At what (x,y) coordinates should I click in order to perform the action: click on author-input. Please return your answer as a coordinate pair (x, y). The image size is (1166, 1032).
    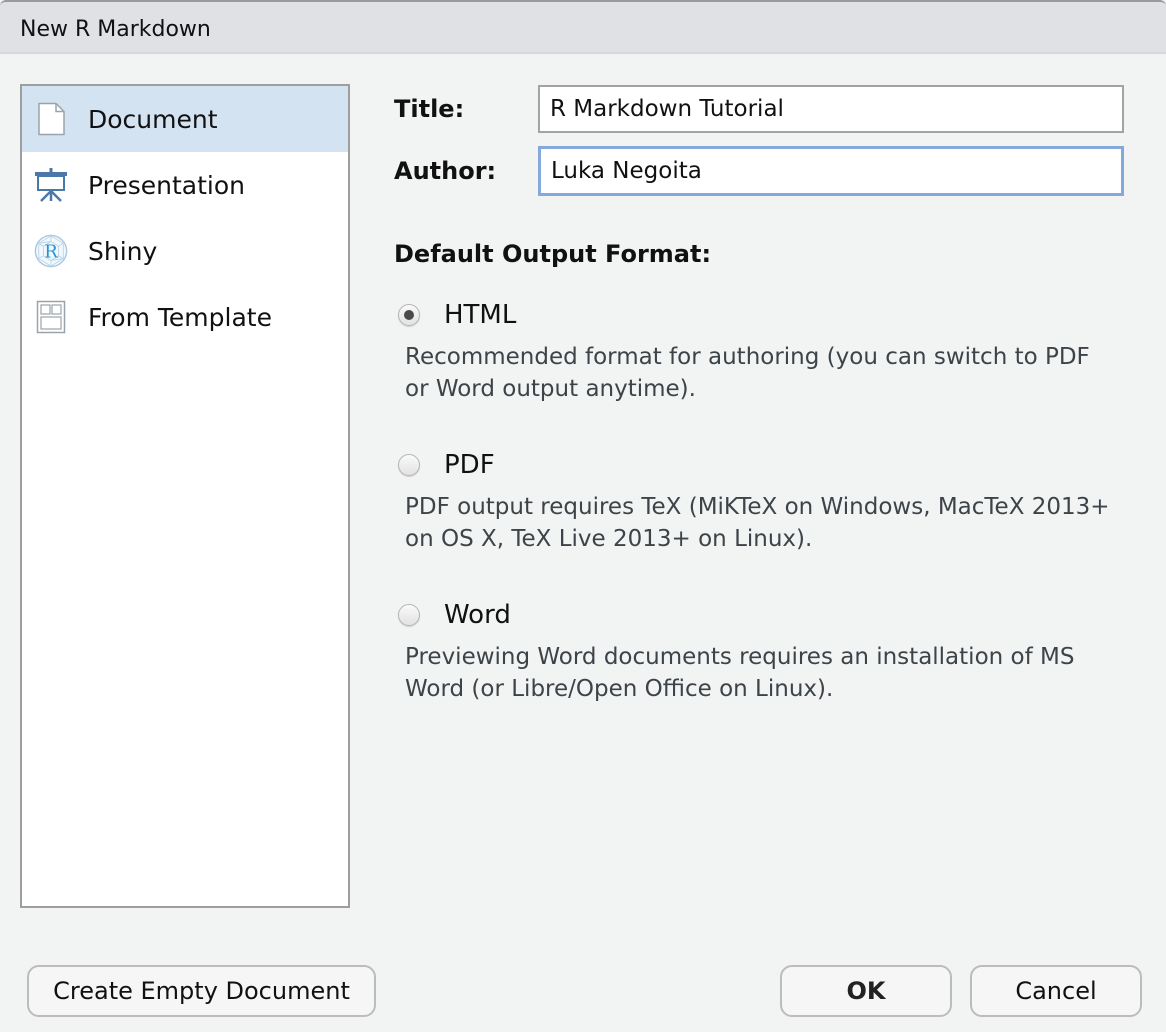
    Looking at the image, I should click on (831, 171).